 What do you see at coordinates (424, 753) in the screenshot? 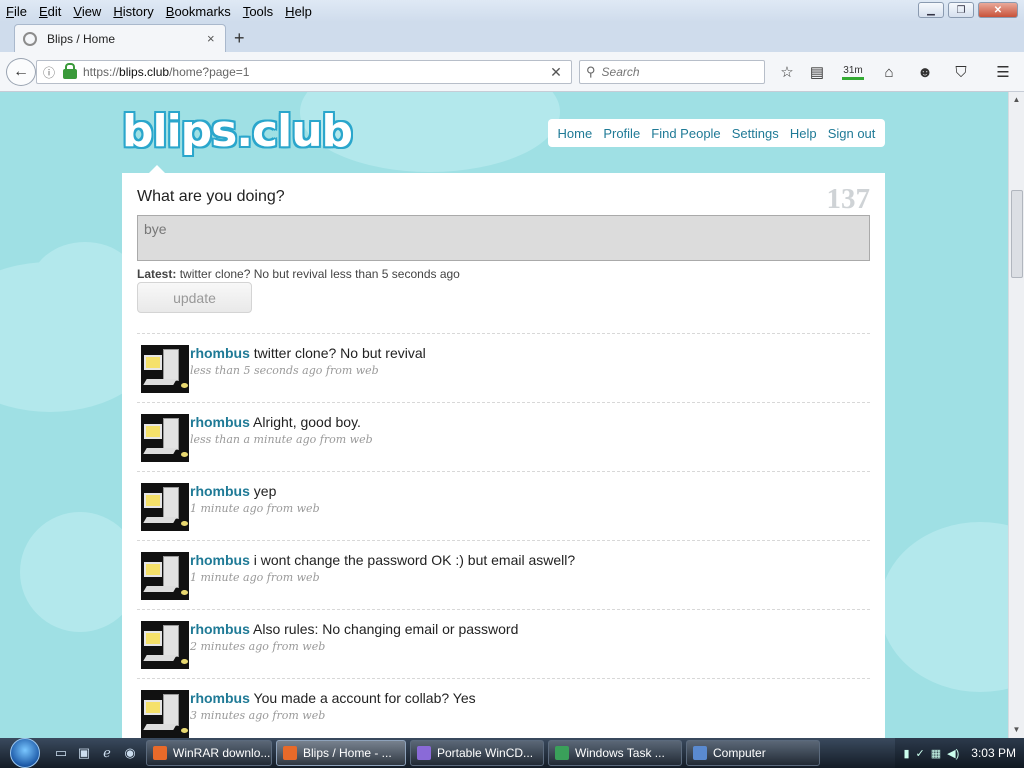
I see `disc-icon` at bounding box center [424, 753].